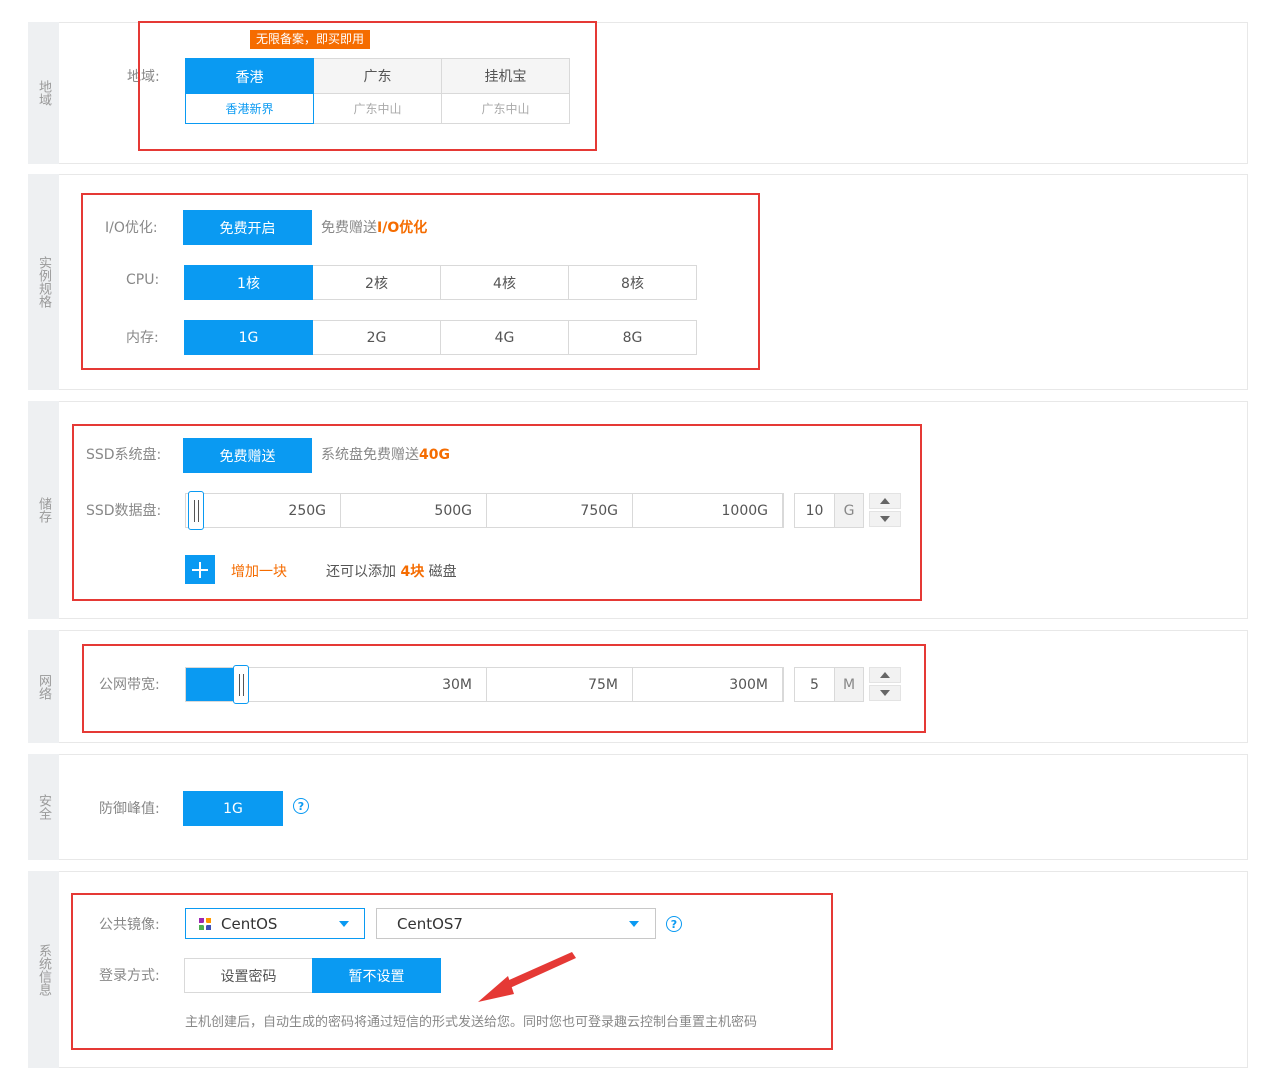 The height and width of the screenshot is (1073, 1280). Describe the element at coordinates (131, 228) in the screenshot. I see `io-label: I/O优化:` at that location.